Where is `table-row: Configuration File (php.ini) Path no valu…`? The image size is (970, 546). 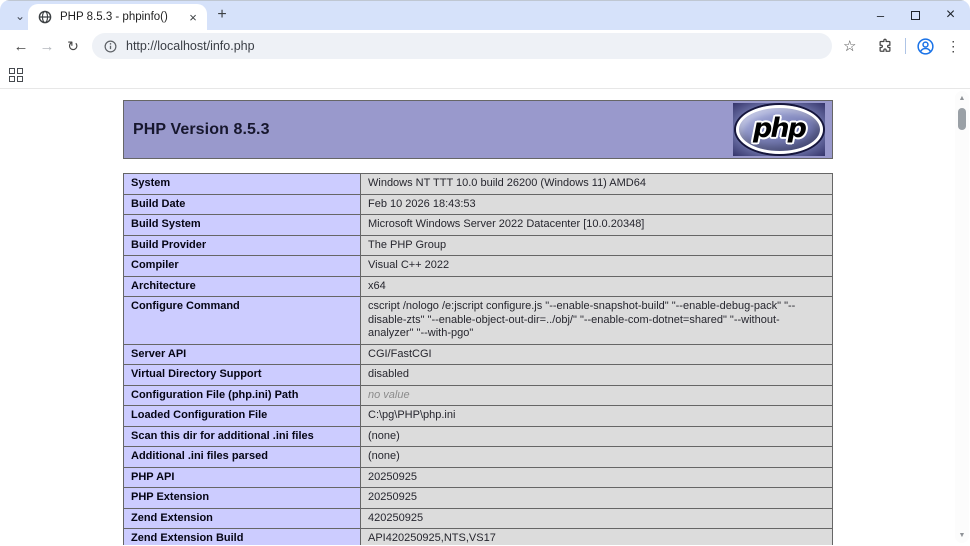
table-row: Configuration File (php.ini) Path no valu… is located at coordinates (478, 395).